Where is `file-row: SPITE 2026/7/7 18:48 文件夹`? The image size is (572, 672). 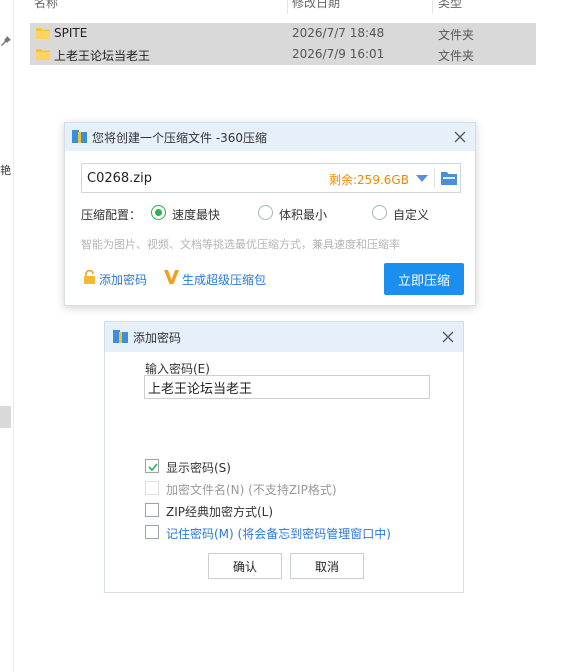 file-row: SPITE 2026/7/7 18:48 文件夹 is located at coordinates (283, 33).